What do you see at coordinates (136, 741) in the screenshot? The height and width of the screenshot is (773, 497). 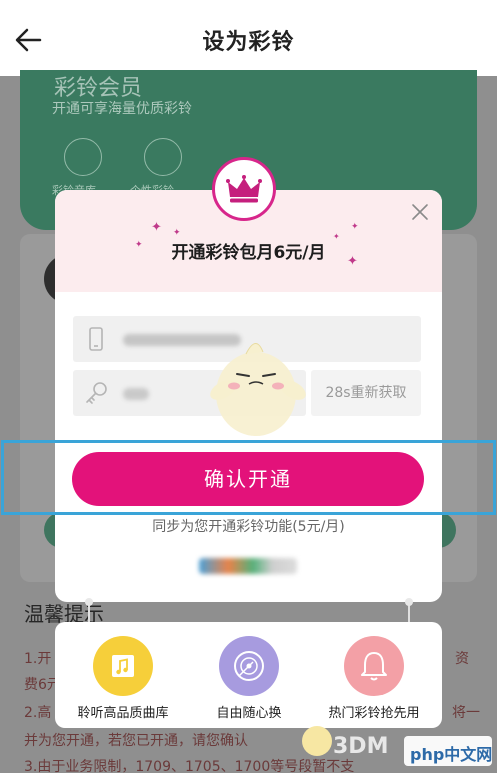 I see `tips-line: 并为您开通，若您已开通，请您确认` at bounding box center [136, 741].